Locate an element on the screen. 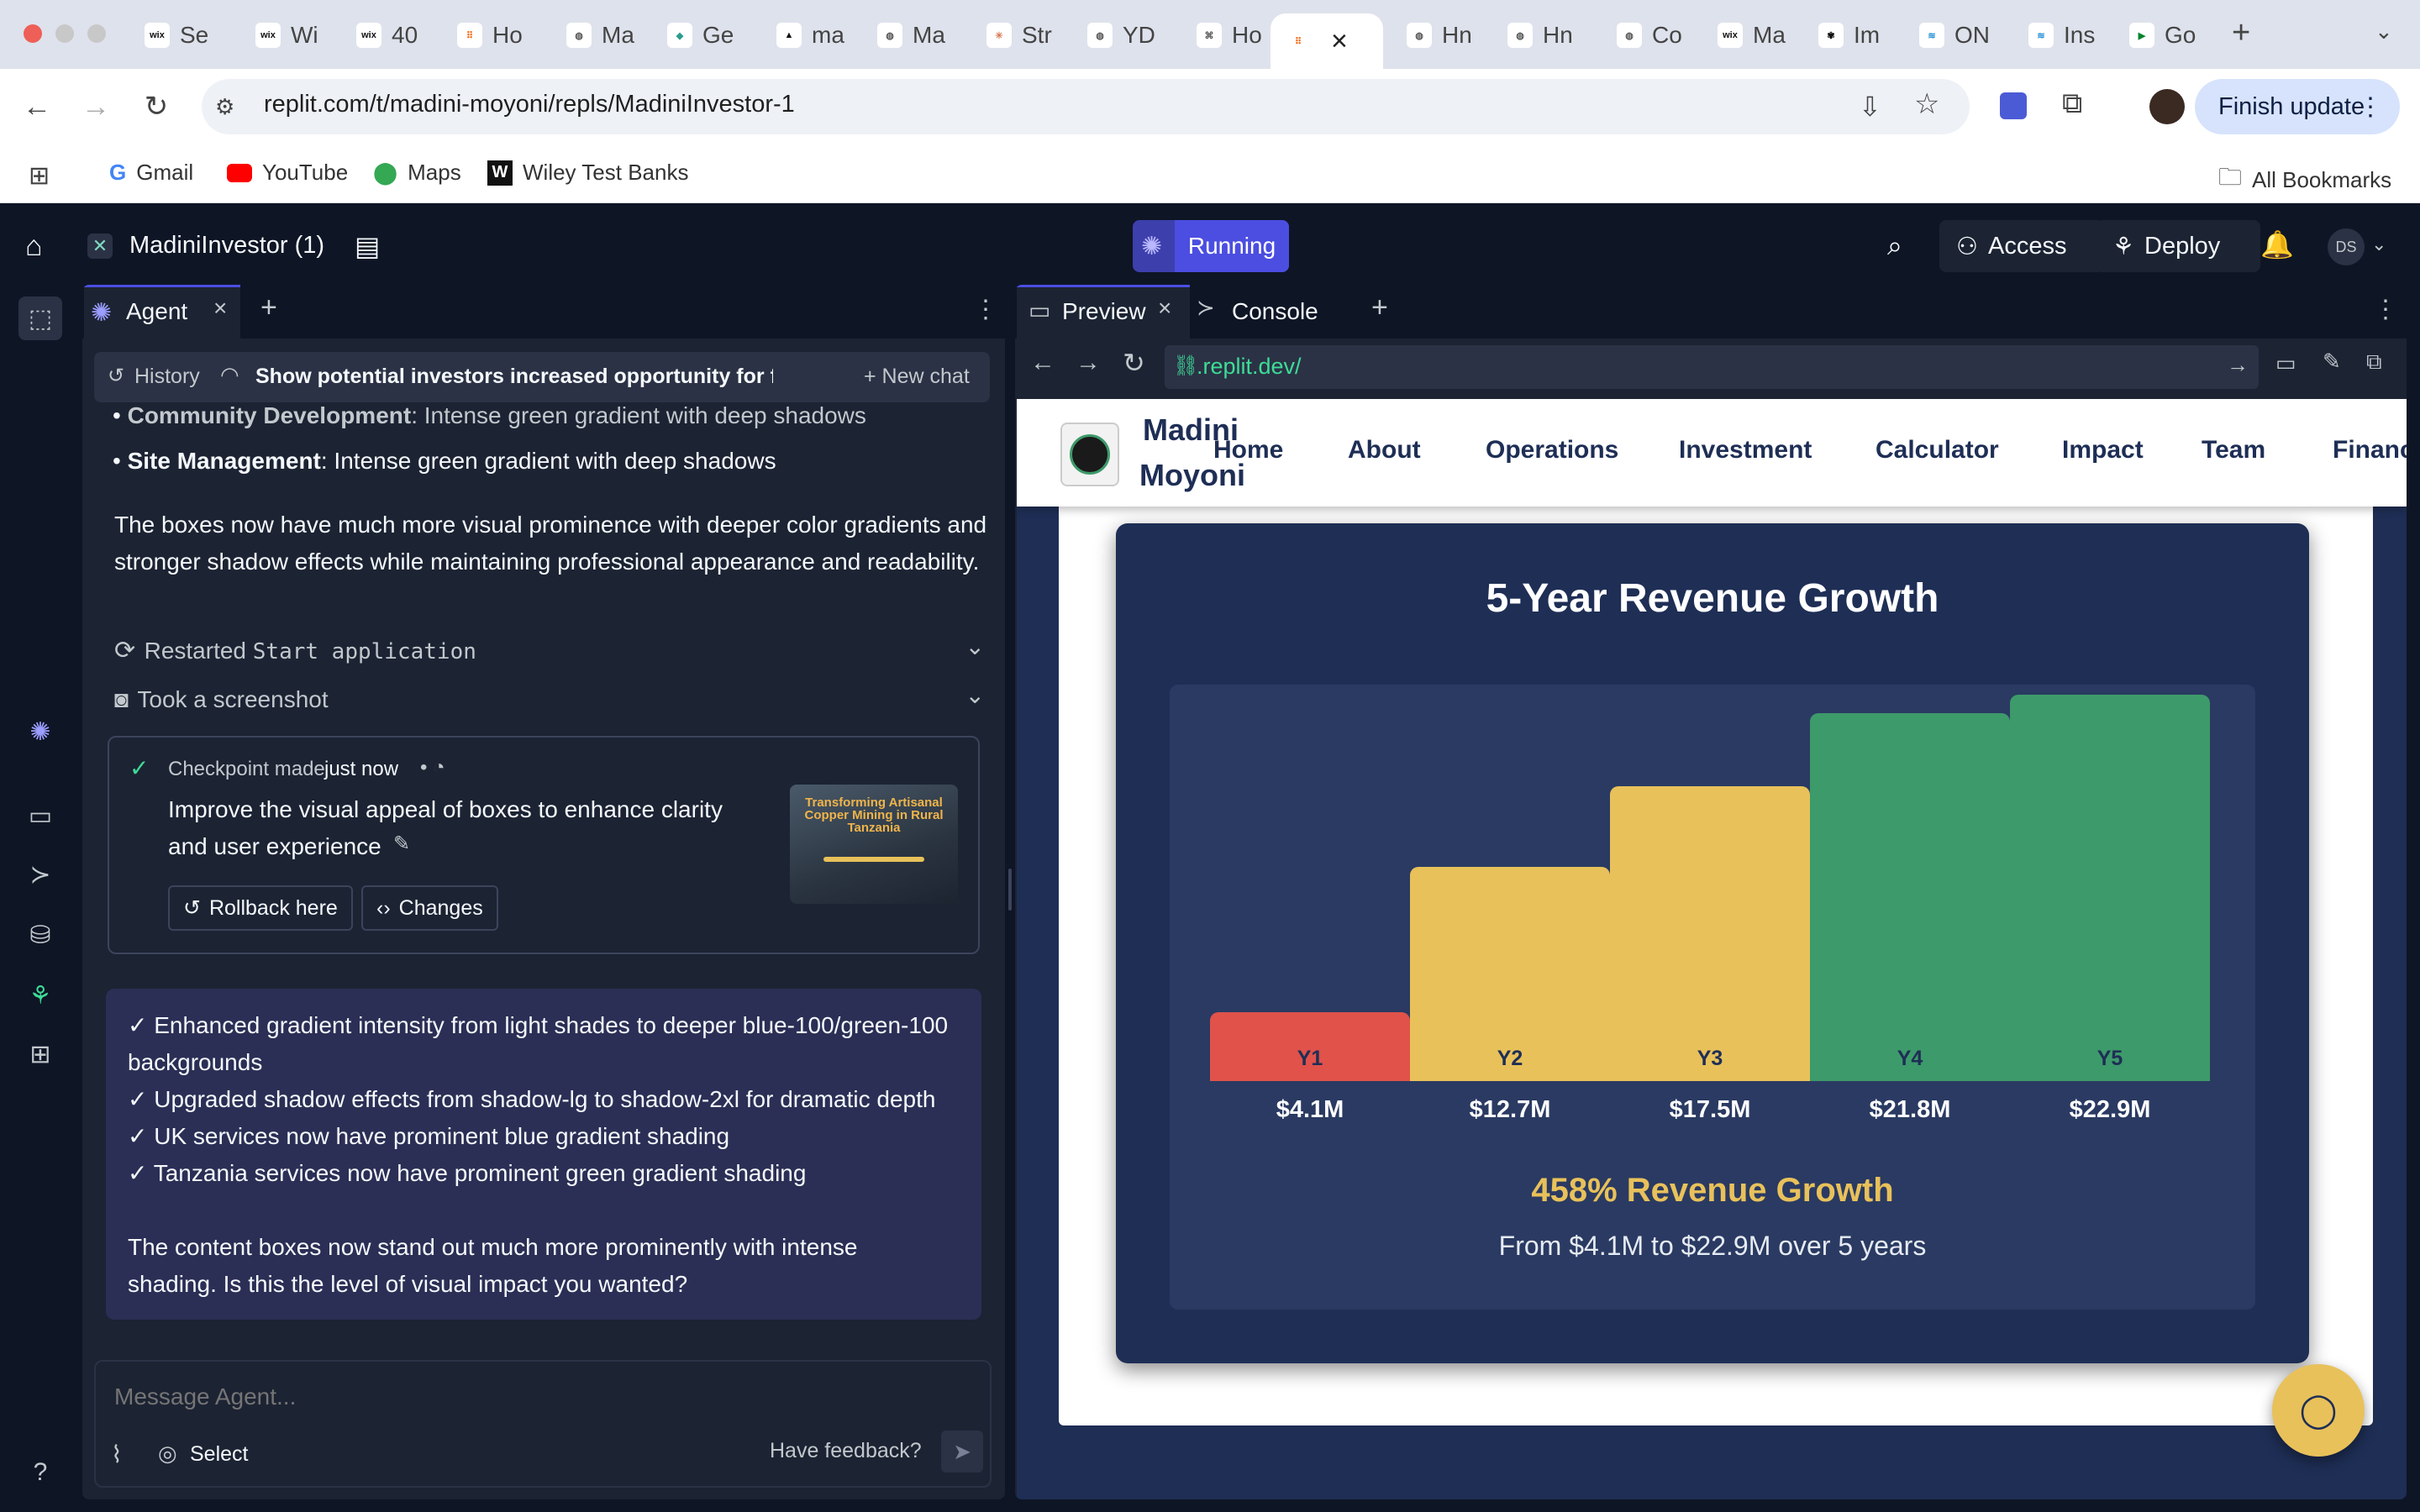 This screenshot has width=2420, height=1512. device-view-icon: ▭ is located at coordinates (2285, 363).